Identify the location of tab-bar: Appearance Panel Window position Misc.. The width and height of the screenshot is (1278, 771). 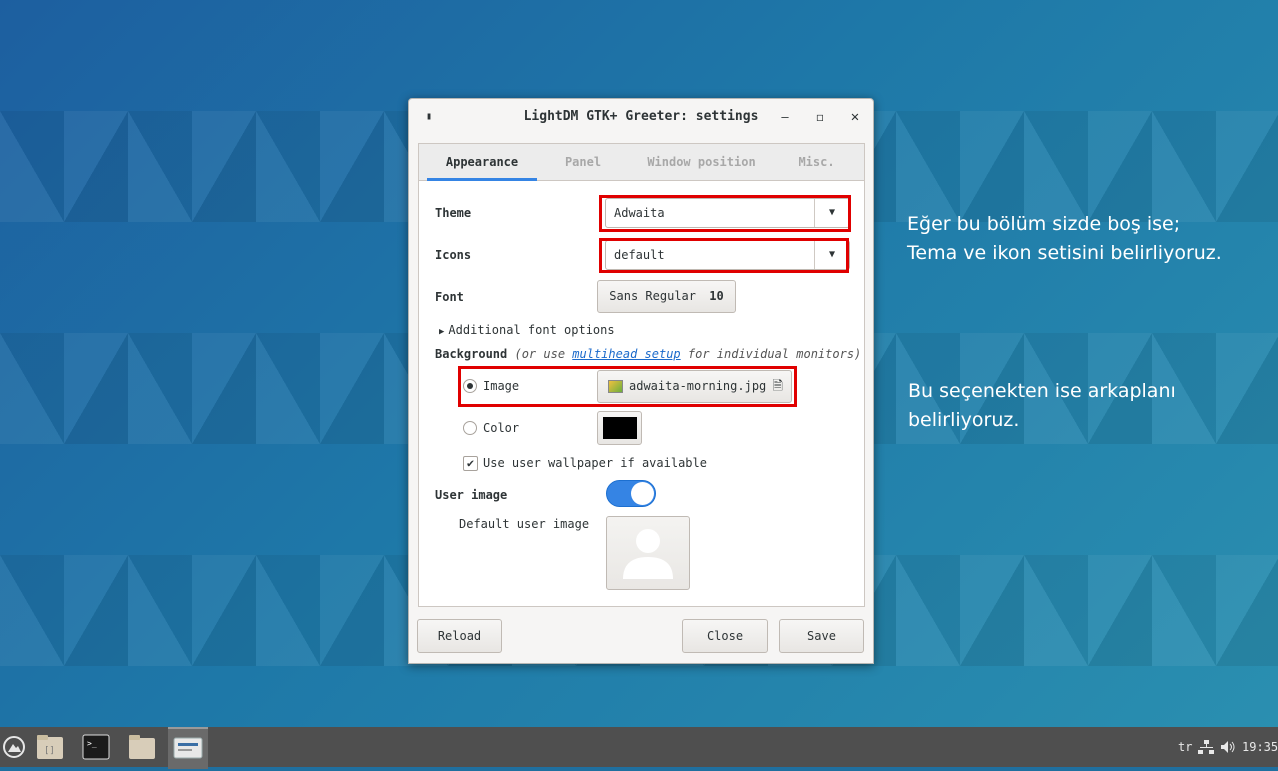
(641, 162).